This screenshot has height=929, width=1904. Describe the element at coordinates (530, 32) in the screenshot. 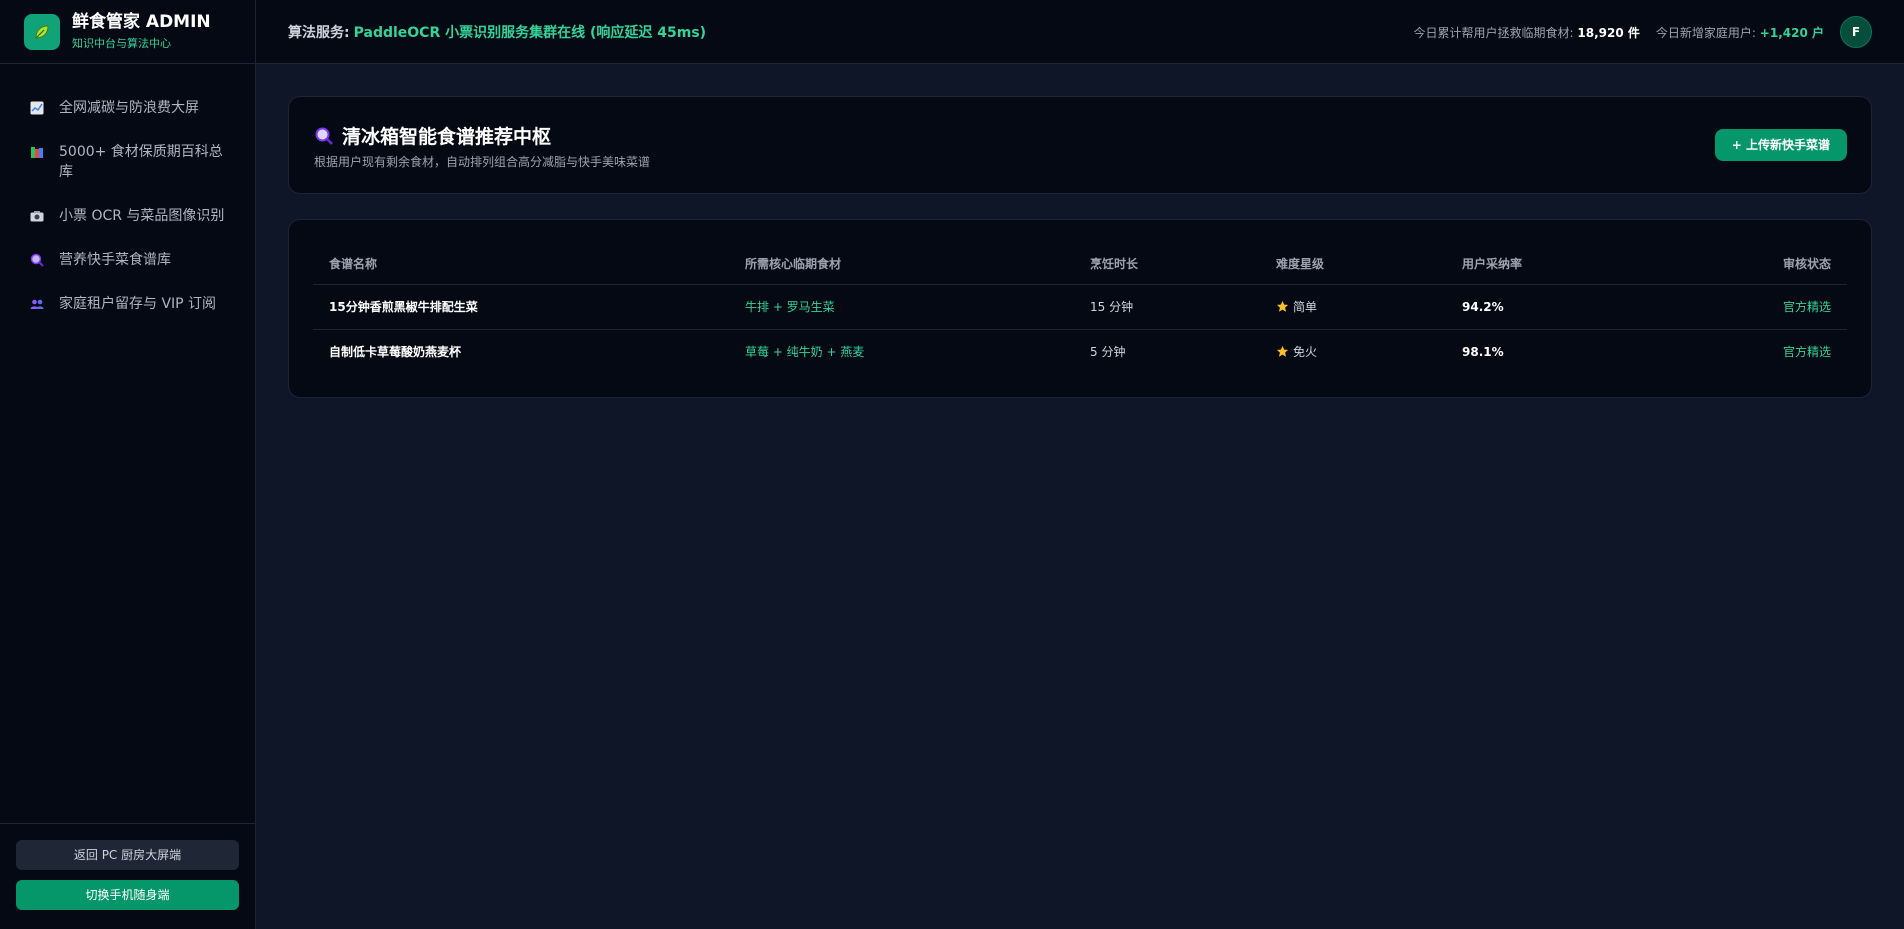

I see `service-status: PaddleOCR 小票识别服务集群在线 (响应延迟 45ms)` at that location.